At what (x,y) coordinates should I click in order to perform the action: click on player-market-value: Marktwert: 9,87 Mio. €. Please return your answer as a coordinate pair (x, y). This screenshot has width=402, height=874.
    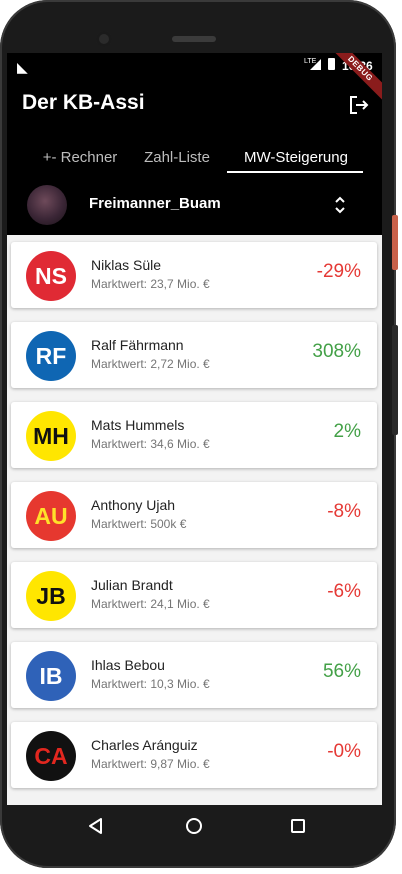
    Looking at the image, I should click on (150, 764).